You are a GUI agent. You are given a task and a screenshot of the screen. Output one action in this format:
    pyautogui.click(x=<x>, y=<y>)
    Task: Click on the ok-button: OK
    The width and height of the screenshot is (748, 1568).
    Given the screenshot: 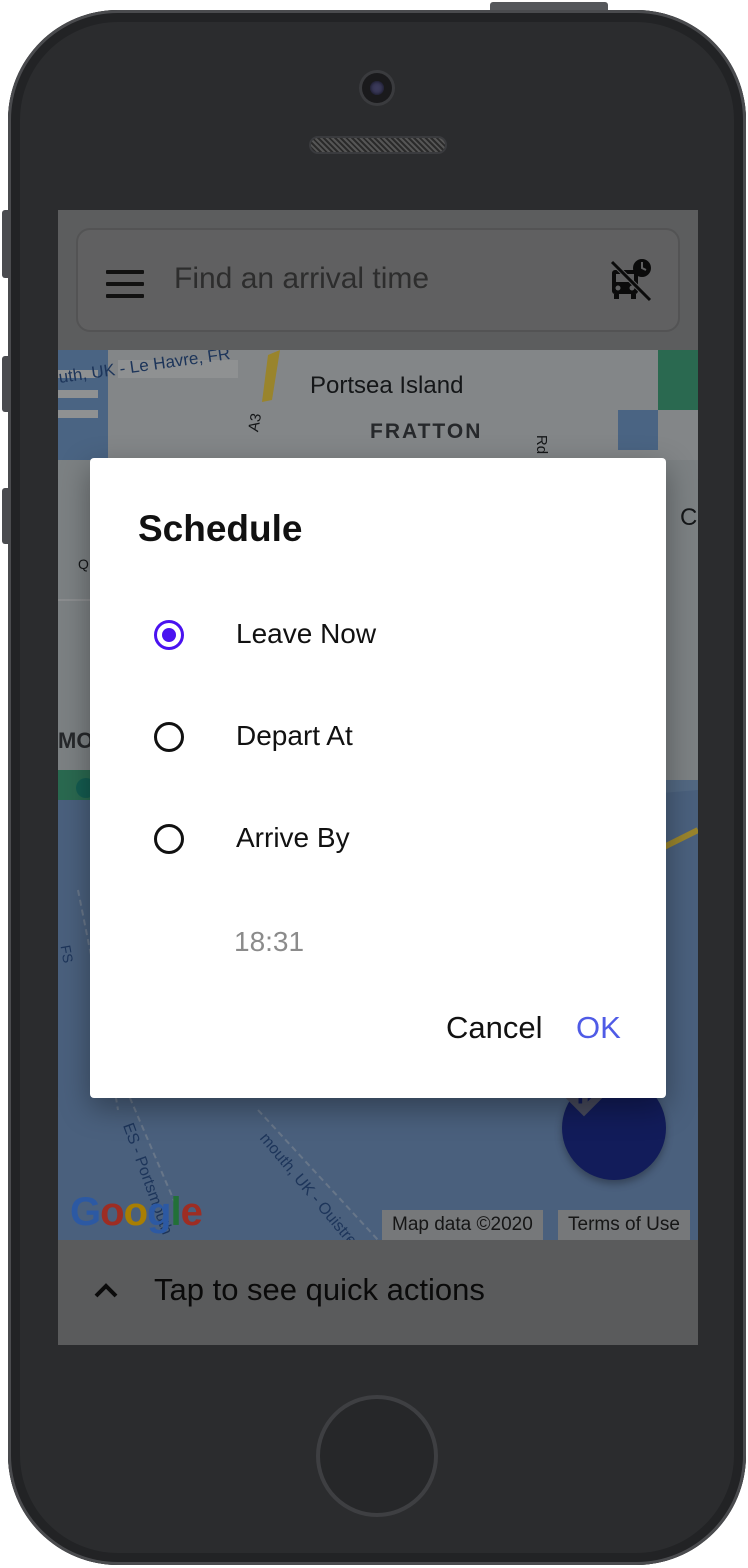 What is the action you would take?
    pyautogui.click(x=598, y=1028)
    